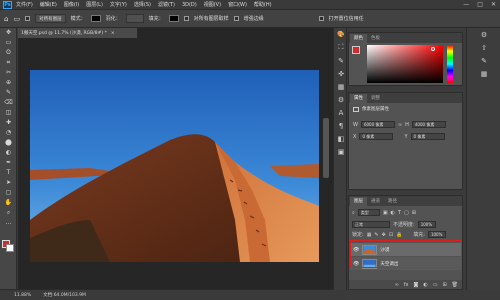  What do you see at coordinates (22, 295) in the screenshot?
I see `zoom-level: 11.88%` at bounding box center [22, 295].